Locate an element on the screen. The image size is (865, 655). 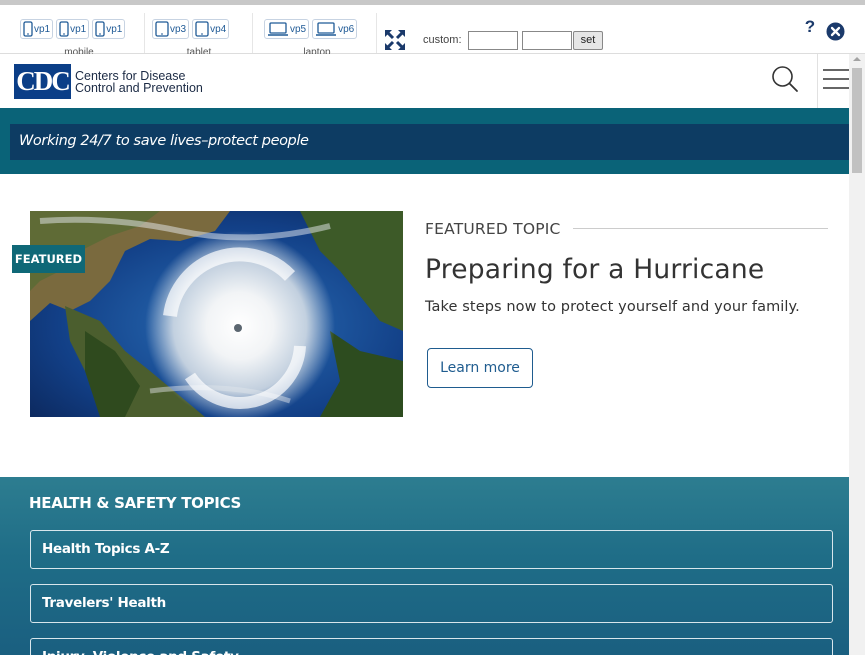
health-topics-az-link: Health Topics A-Z is located at coordinates (431, 549).